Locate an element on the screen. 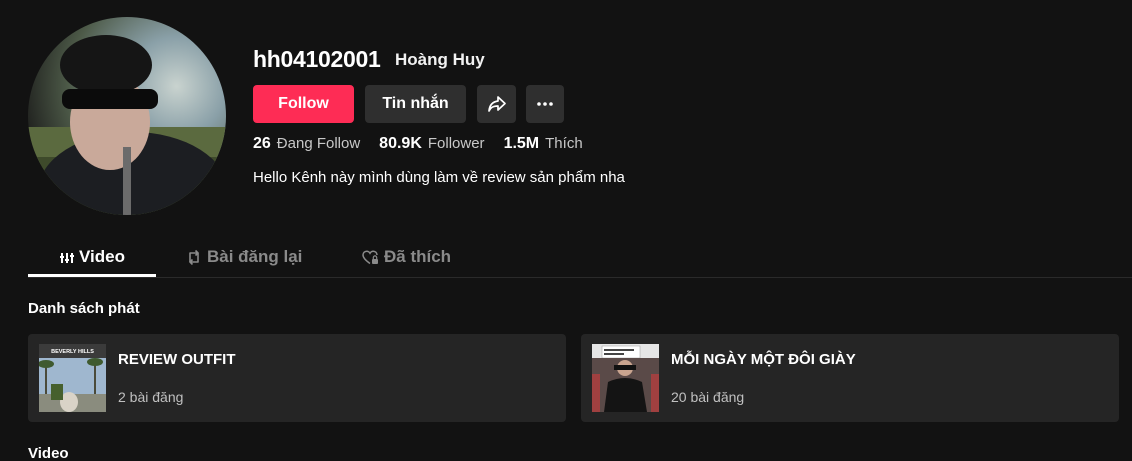 The image size is (1132, 461). playlist-count: 20 bài đăng is located at coordinates (708, 397).